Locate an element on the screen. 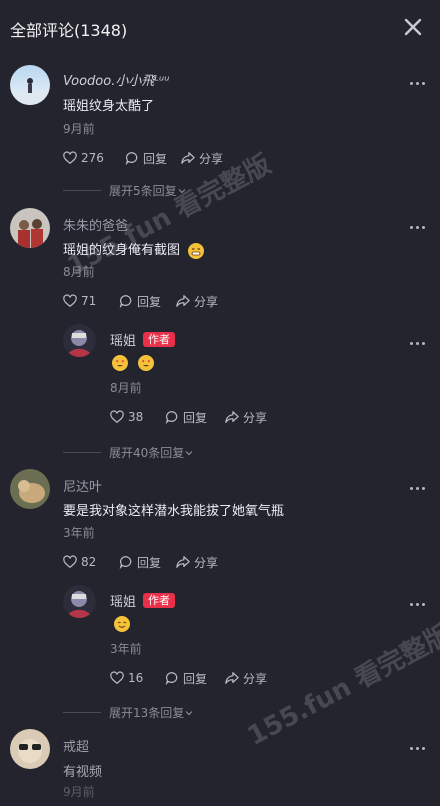 Image resolution: width=440 pixels, height=806 pixels. comment-author: 朱朱的爸爸 is located at coordinates (95, 224).